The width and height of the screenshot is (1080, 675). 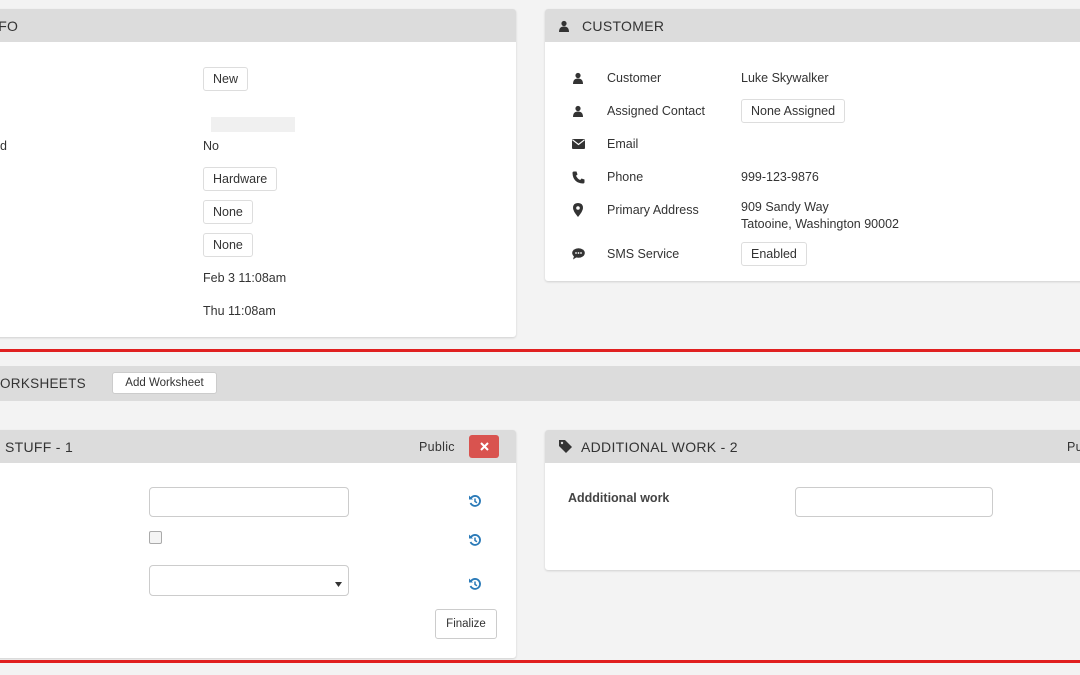 I want to click on assigned-contact-badge: None Assigned, so click(x=793, y=111).